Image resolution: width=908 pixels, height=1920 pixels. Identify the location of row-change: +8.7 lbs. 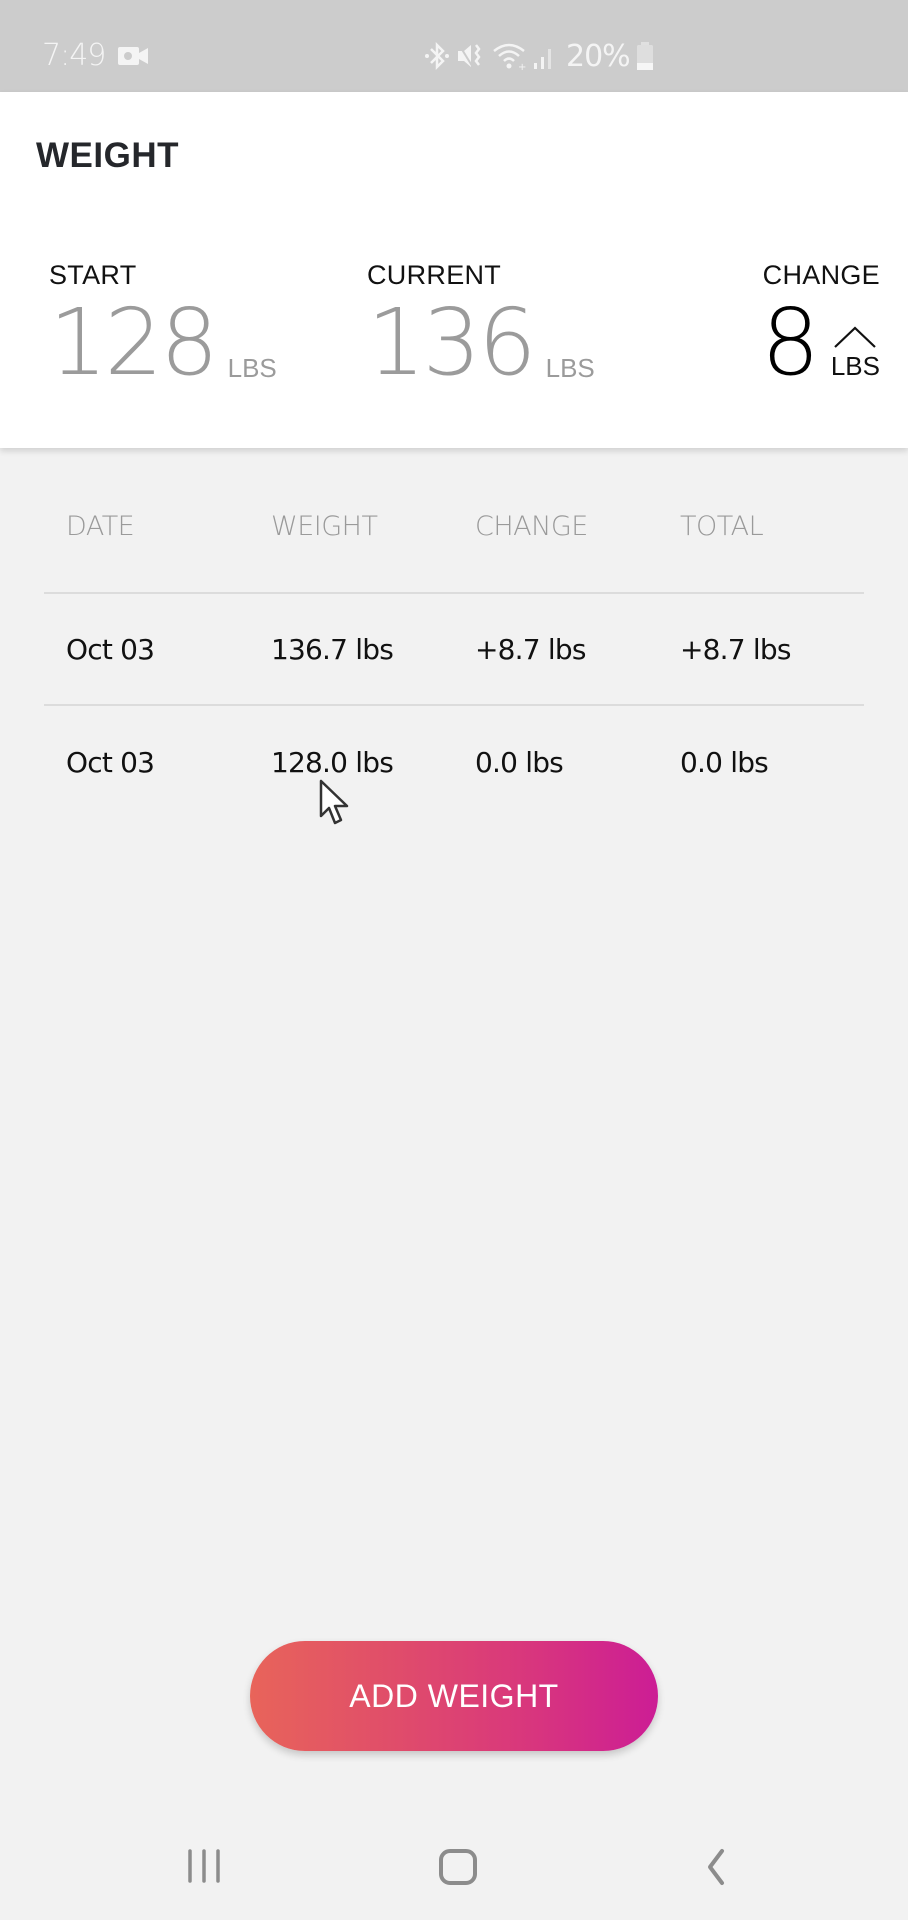
(530, 649).